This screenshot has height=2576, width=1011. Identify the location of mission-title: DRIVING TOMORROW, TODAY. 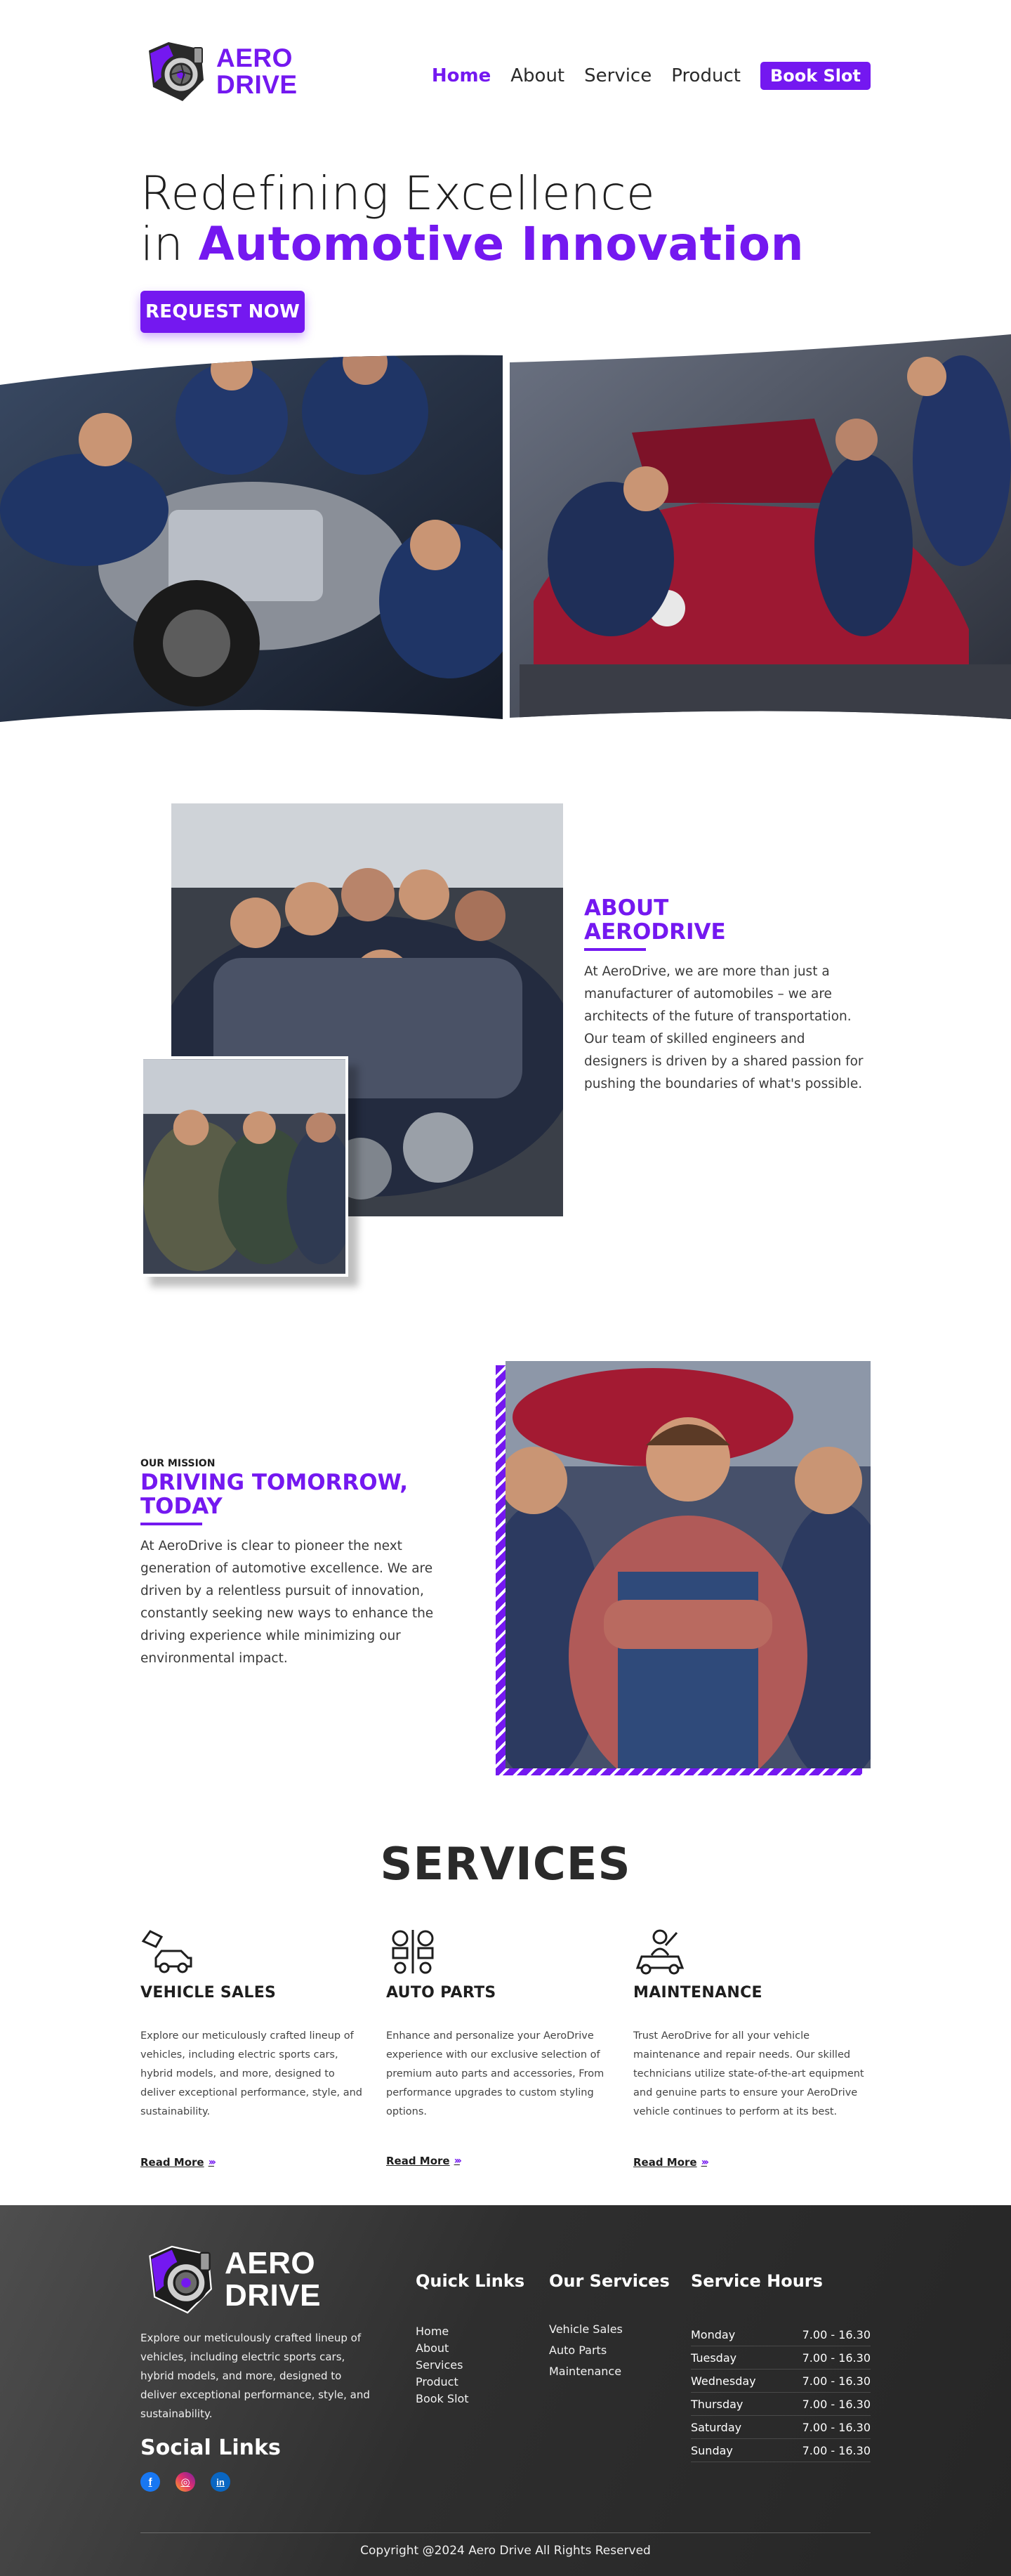
(287, 1494).